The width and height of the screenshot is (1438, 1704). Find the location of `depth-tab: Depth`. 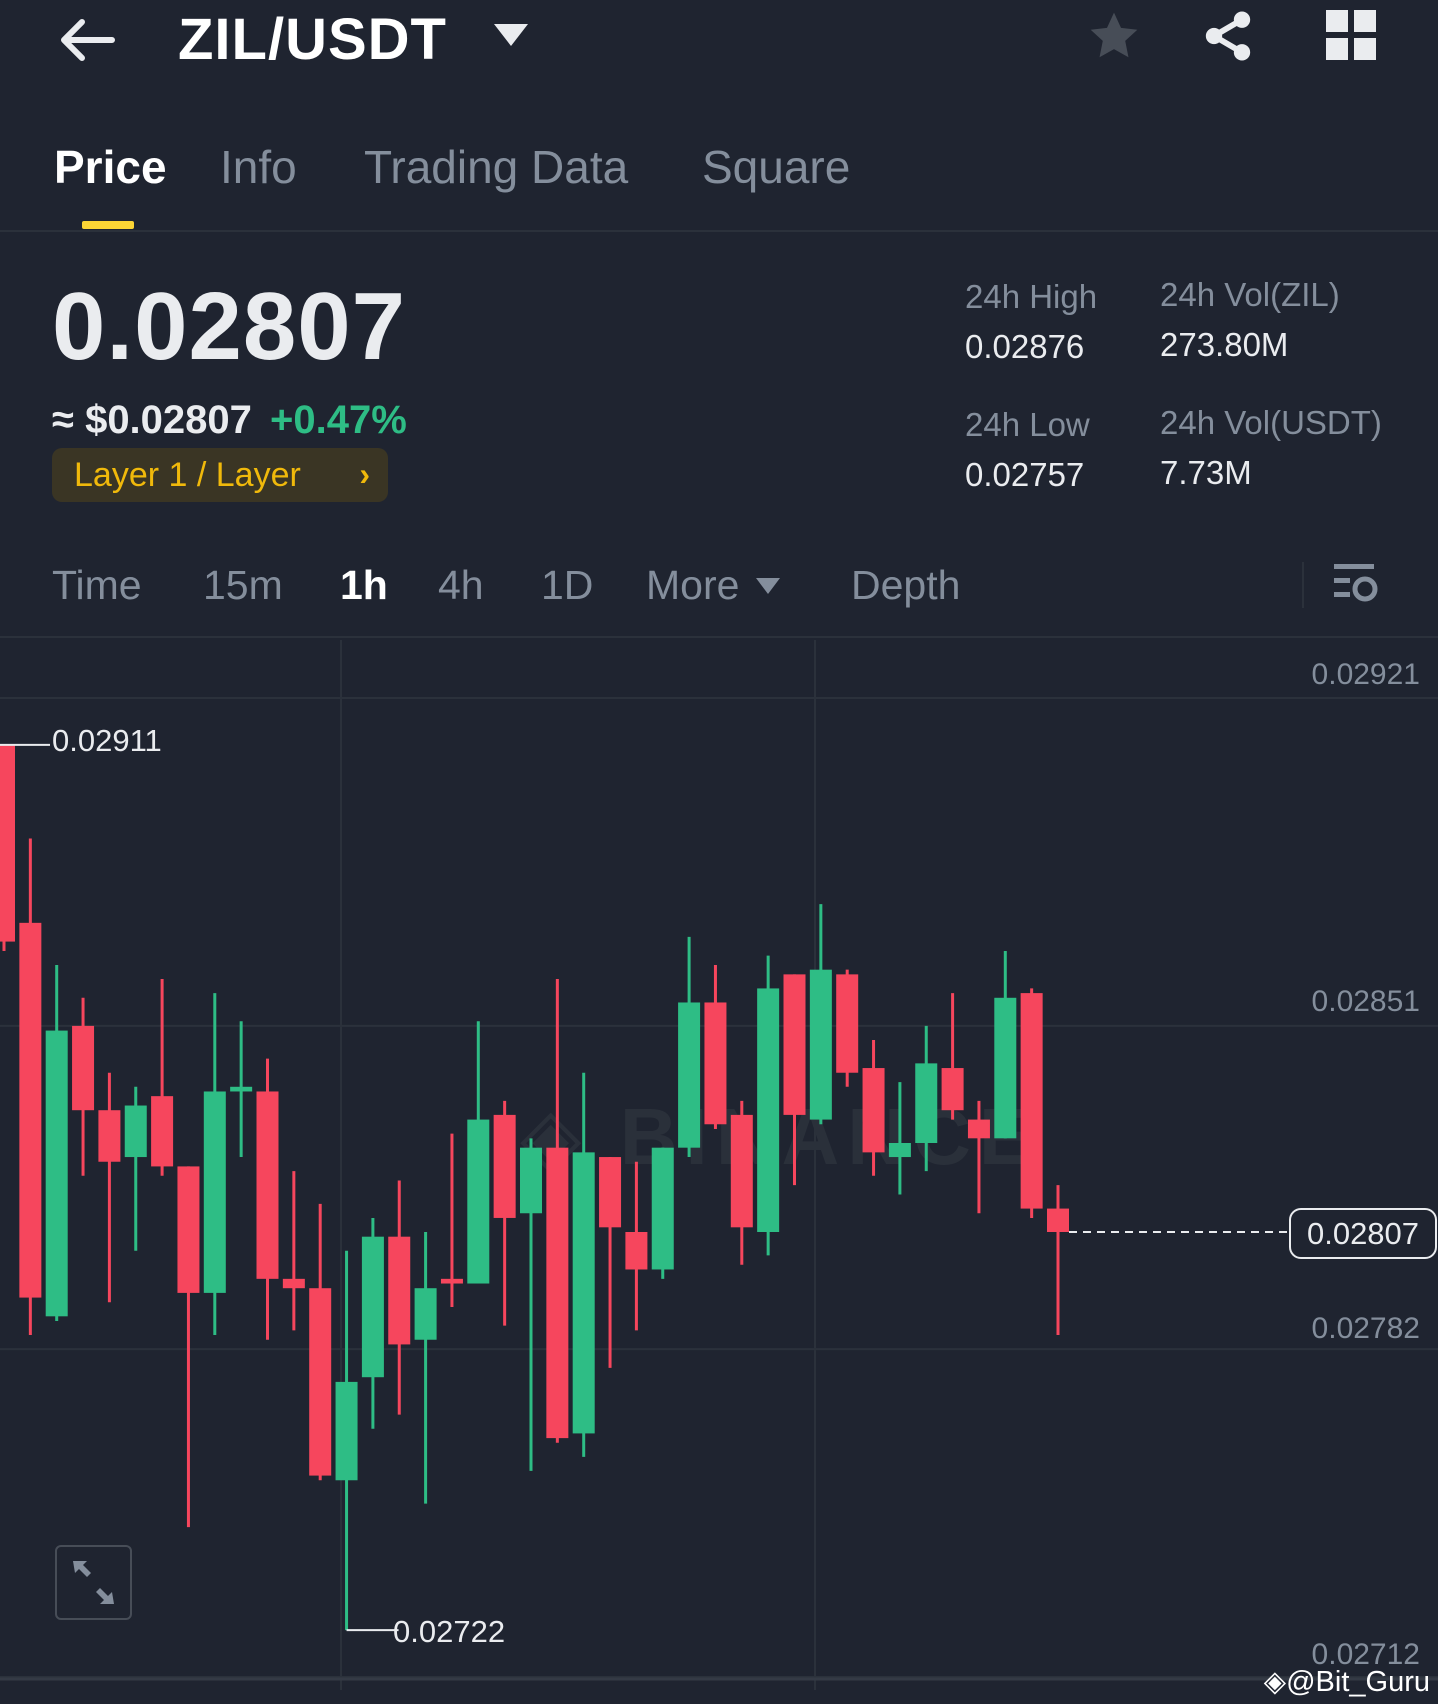

depth-tab: Depth is located at coordinates (905, 585).